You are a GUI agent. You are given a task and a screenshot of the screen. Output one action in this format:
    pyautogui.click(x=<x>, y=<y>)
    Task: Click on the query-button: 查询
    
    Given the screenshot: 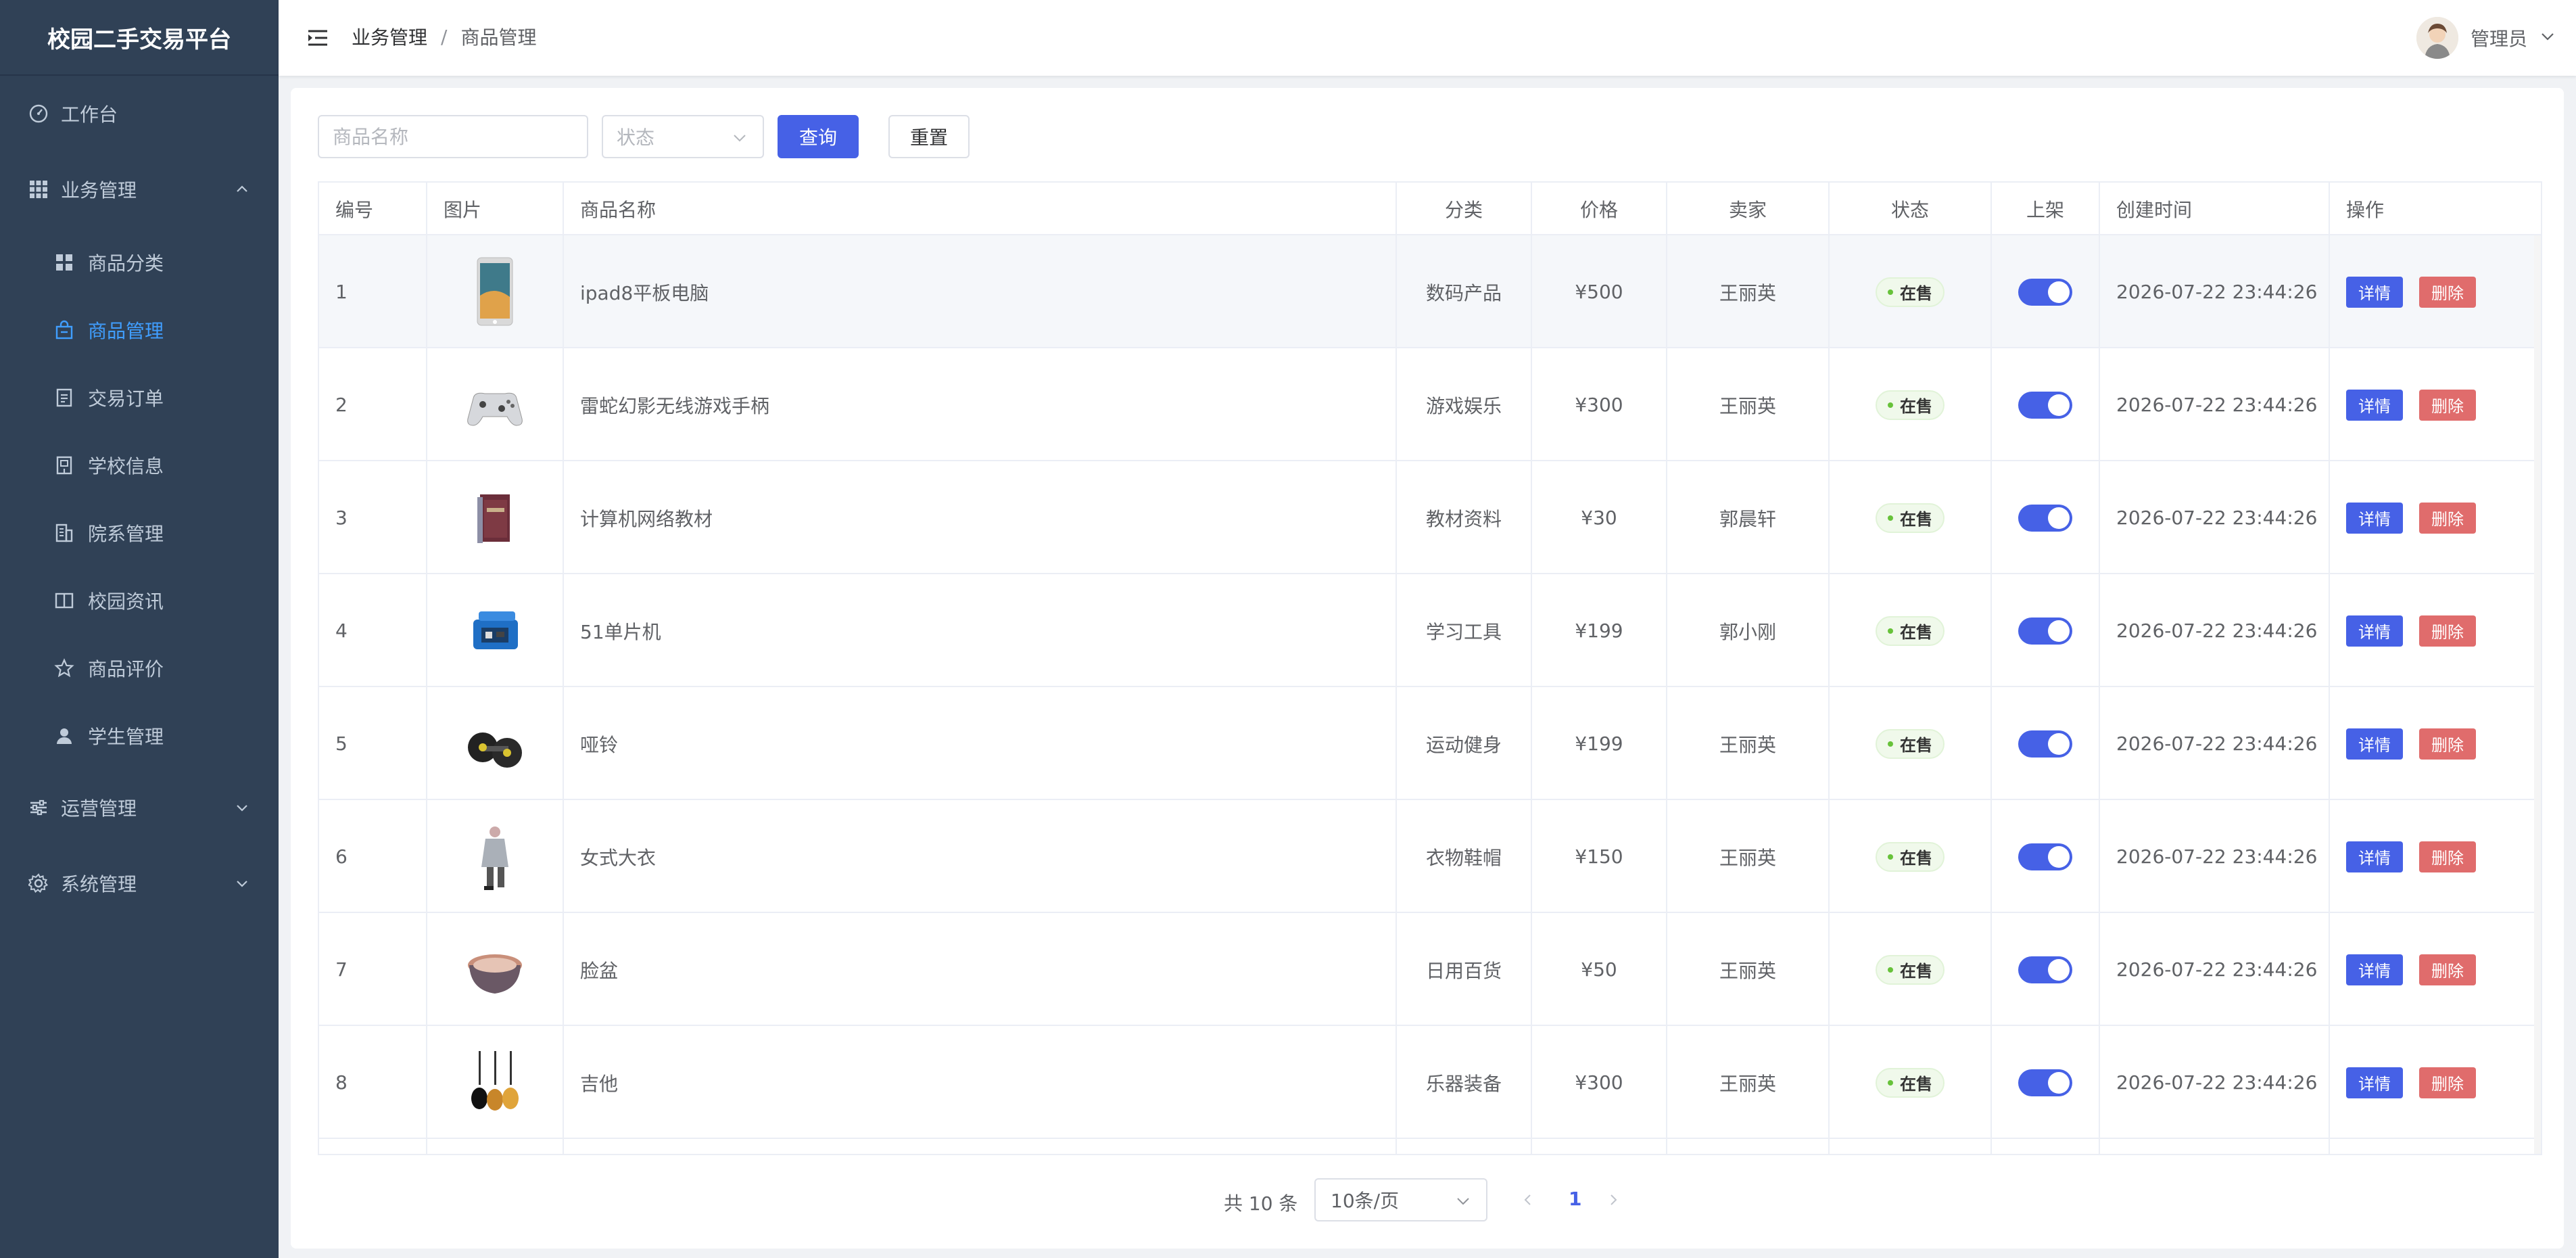 What is the action you would take?
    pyautogui.click(x=818, y=137)
    